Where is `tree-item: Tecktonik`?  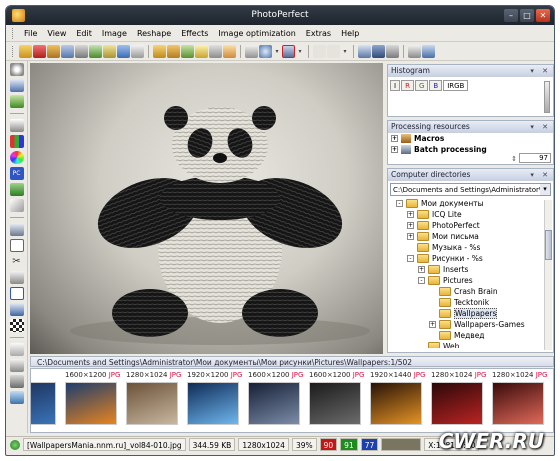 tree-item: Tecktonik is located at coordinates (470, 302).